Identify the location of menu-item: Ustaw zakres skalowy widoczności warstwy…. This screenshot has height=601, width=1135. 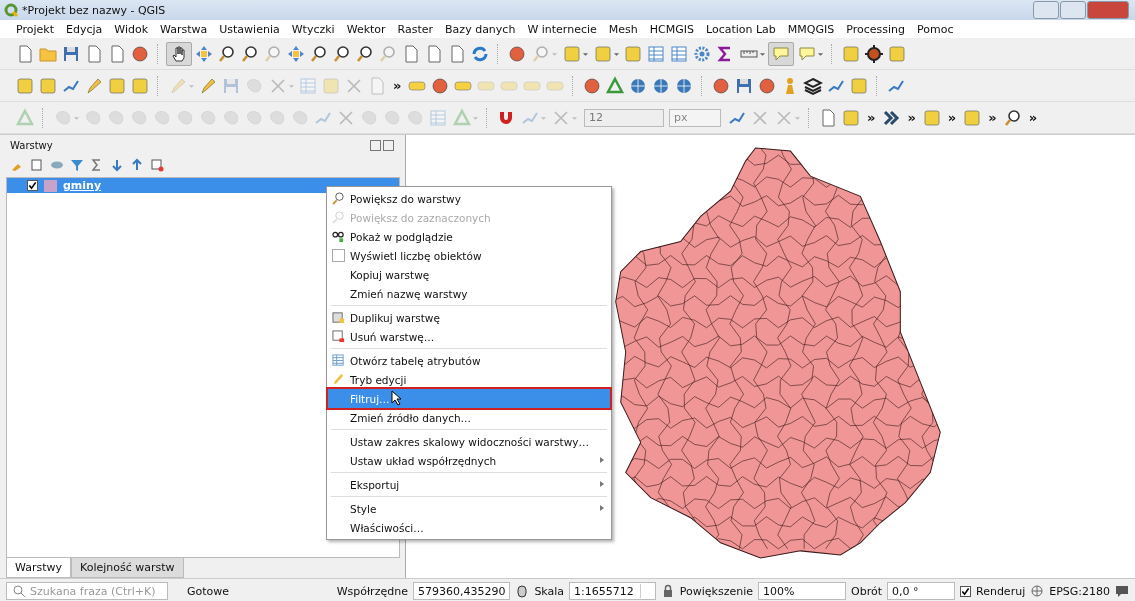
(469, 441).